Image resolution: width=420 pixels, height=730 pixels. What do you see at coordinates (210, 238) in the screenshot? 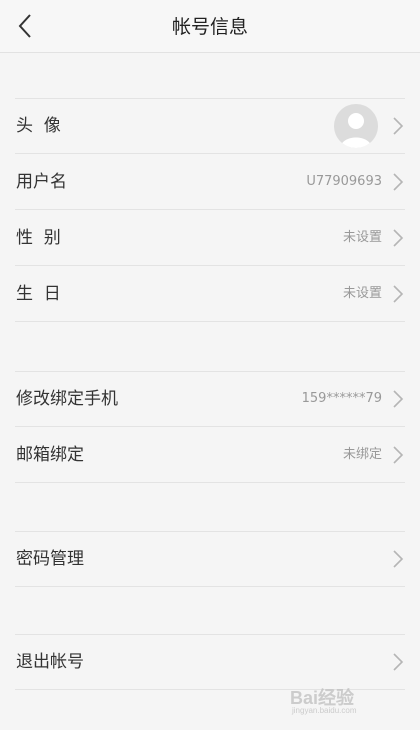
I see `row-gender: 性 别 未设置` at bounding box center [210, 238].